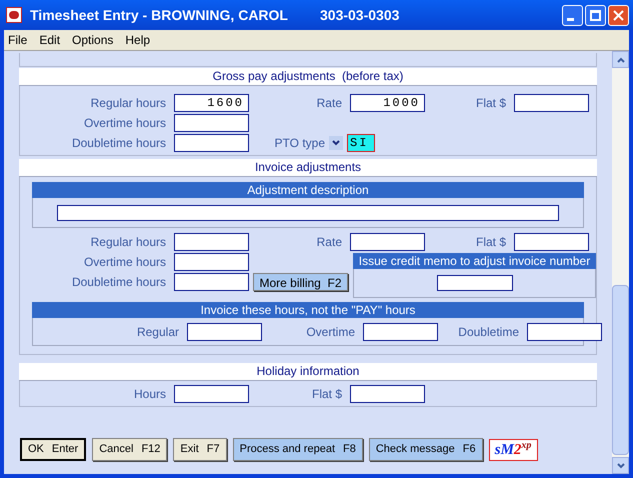 Image resolution: width=633 pixels, height=478 pixels. I want to click on section-header: Holiday information, so click(308, 372).